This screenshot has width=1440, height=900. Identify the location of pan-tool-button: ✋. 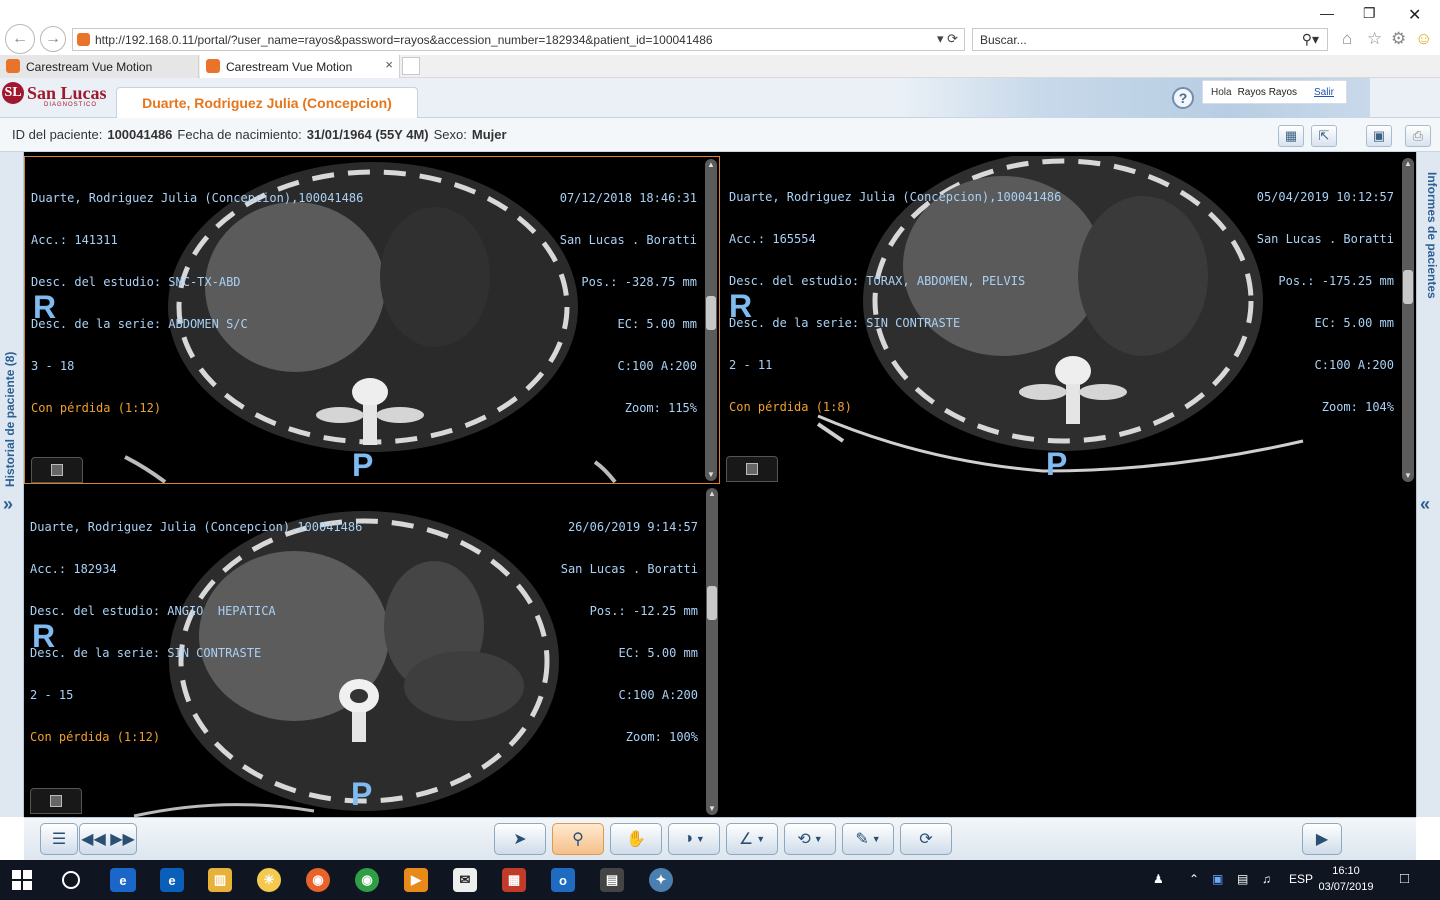
(636, 839).